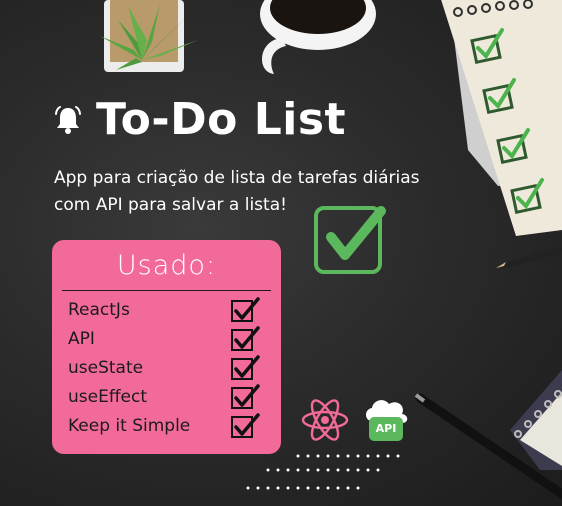 The height and width of the screenshot is (506, 562). I want to click on list-item-api: API, so click(168, 339).